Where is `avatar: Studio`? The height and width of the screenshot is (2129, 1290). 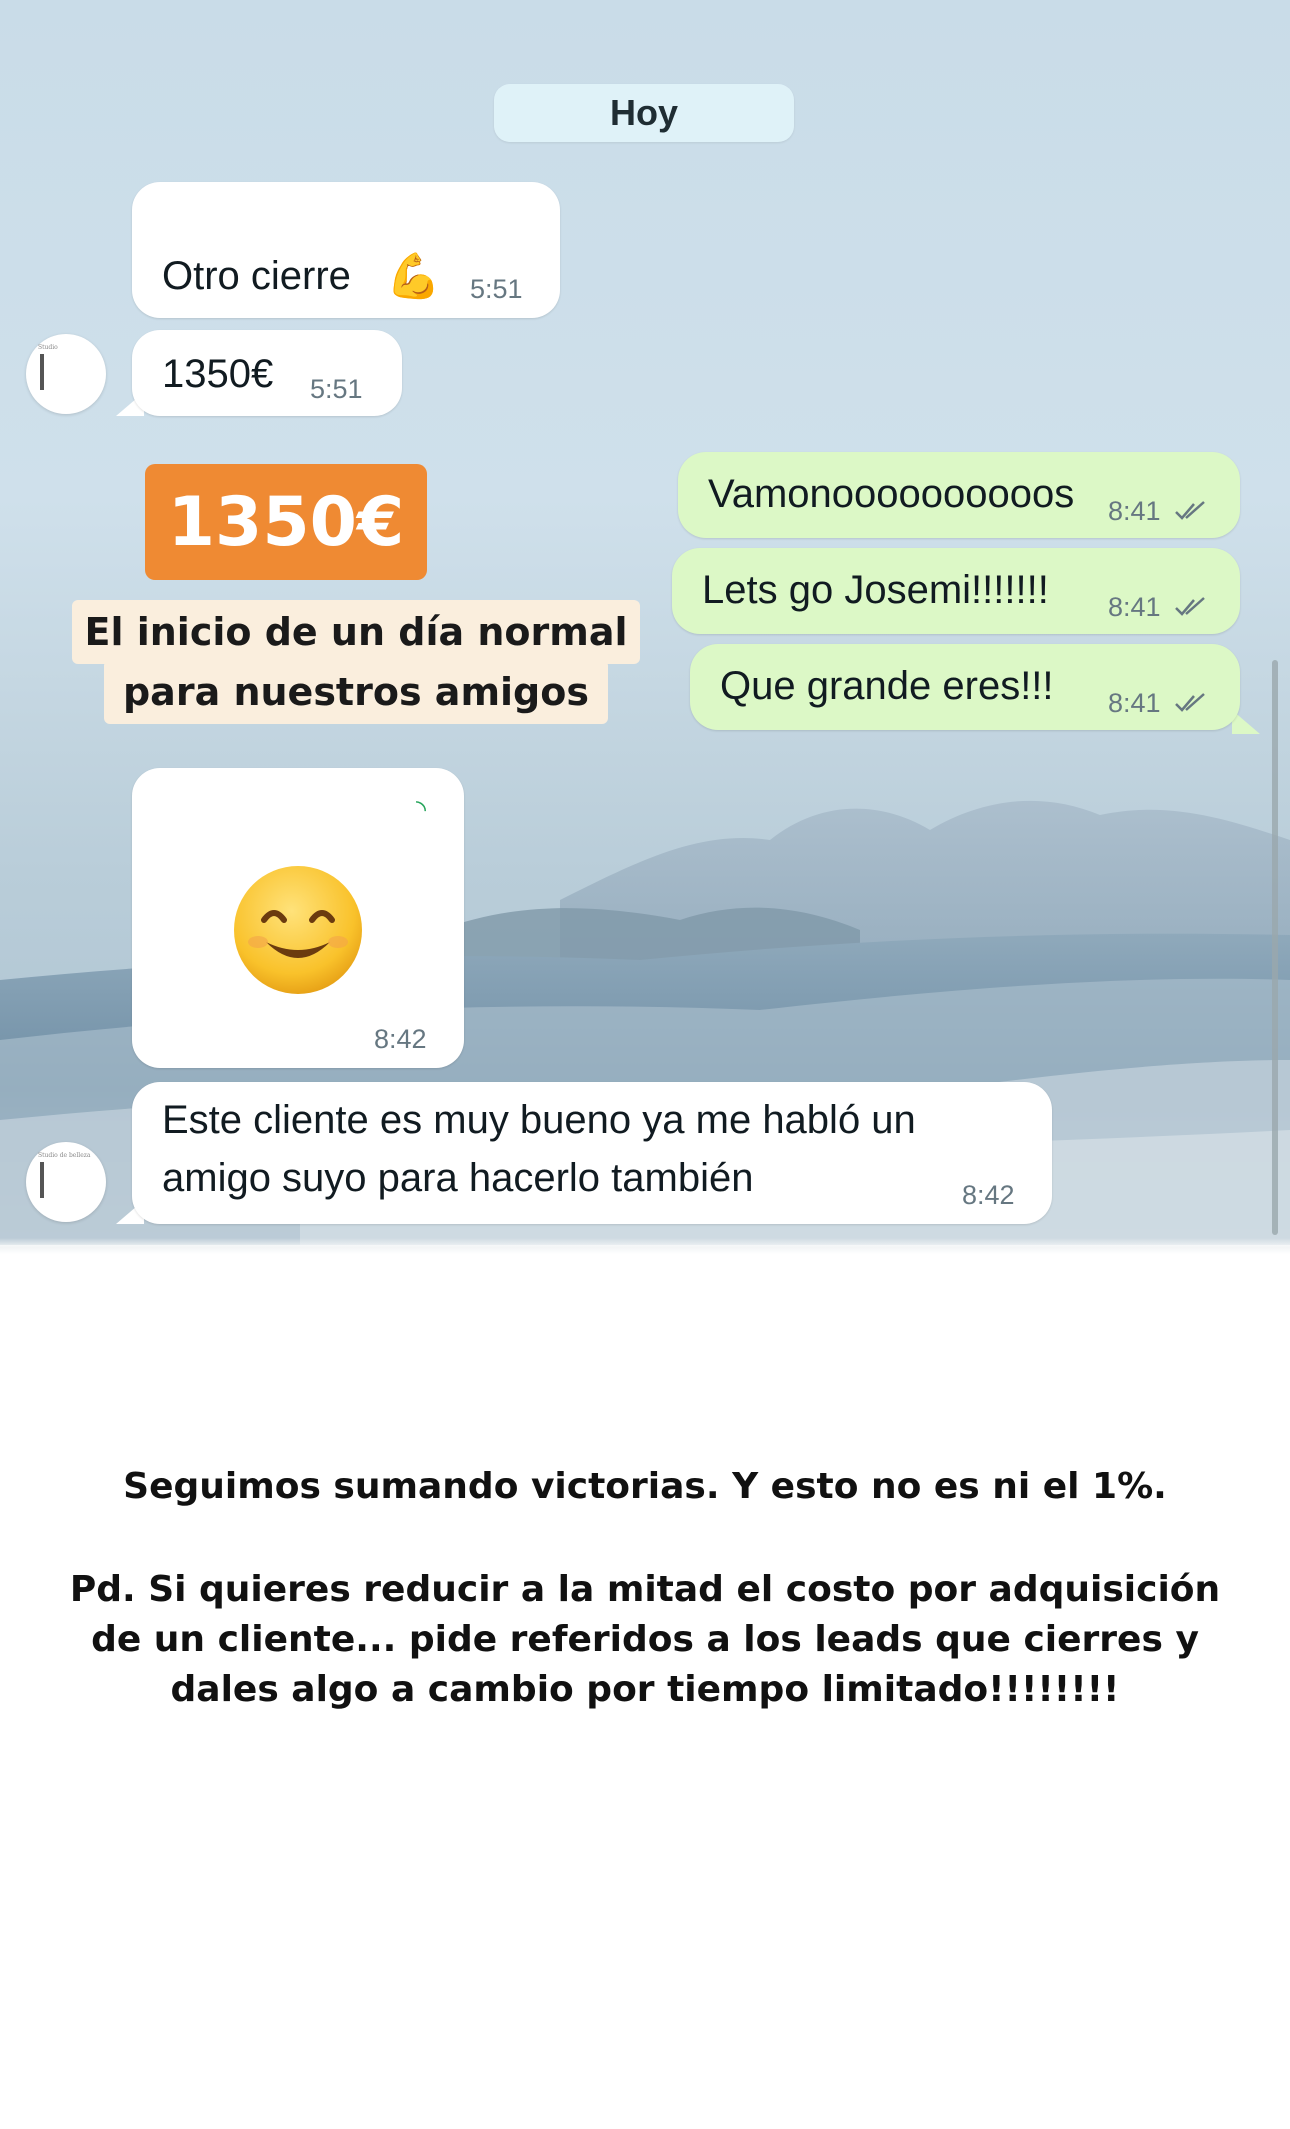 avatar: Studio is located at coordinates (66, 374).